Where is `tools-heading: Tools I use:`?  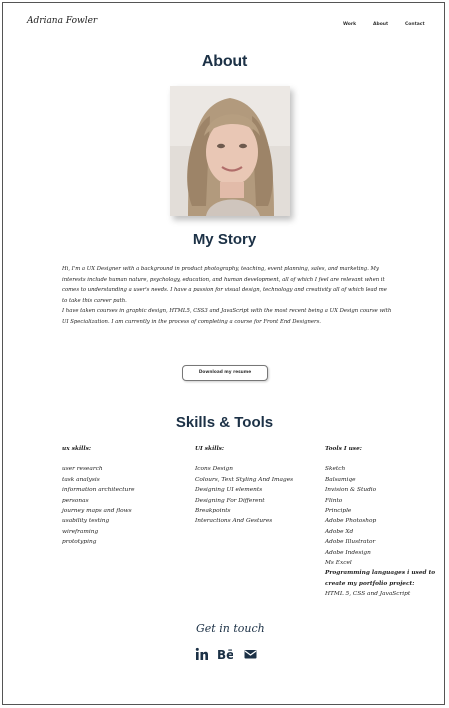 tools-heading: Tools I use: is located at coordinates (343, 449).